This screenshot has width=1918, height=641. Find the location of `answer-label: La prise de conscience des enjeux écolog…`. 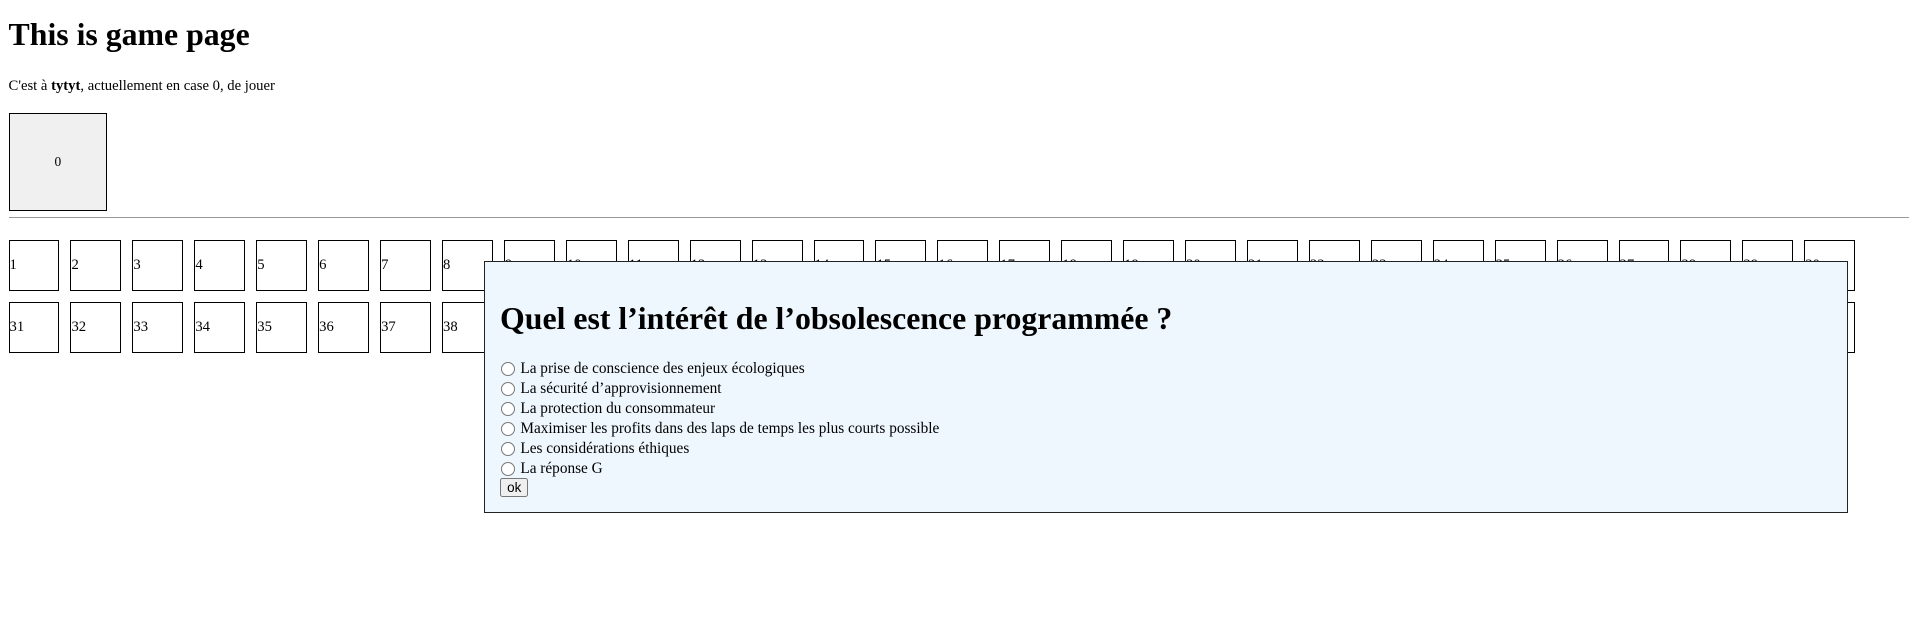

answer-label: La prise de conscience des enjeux écolog… is located at coordinates (662, 369).